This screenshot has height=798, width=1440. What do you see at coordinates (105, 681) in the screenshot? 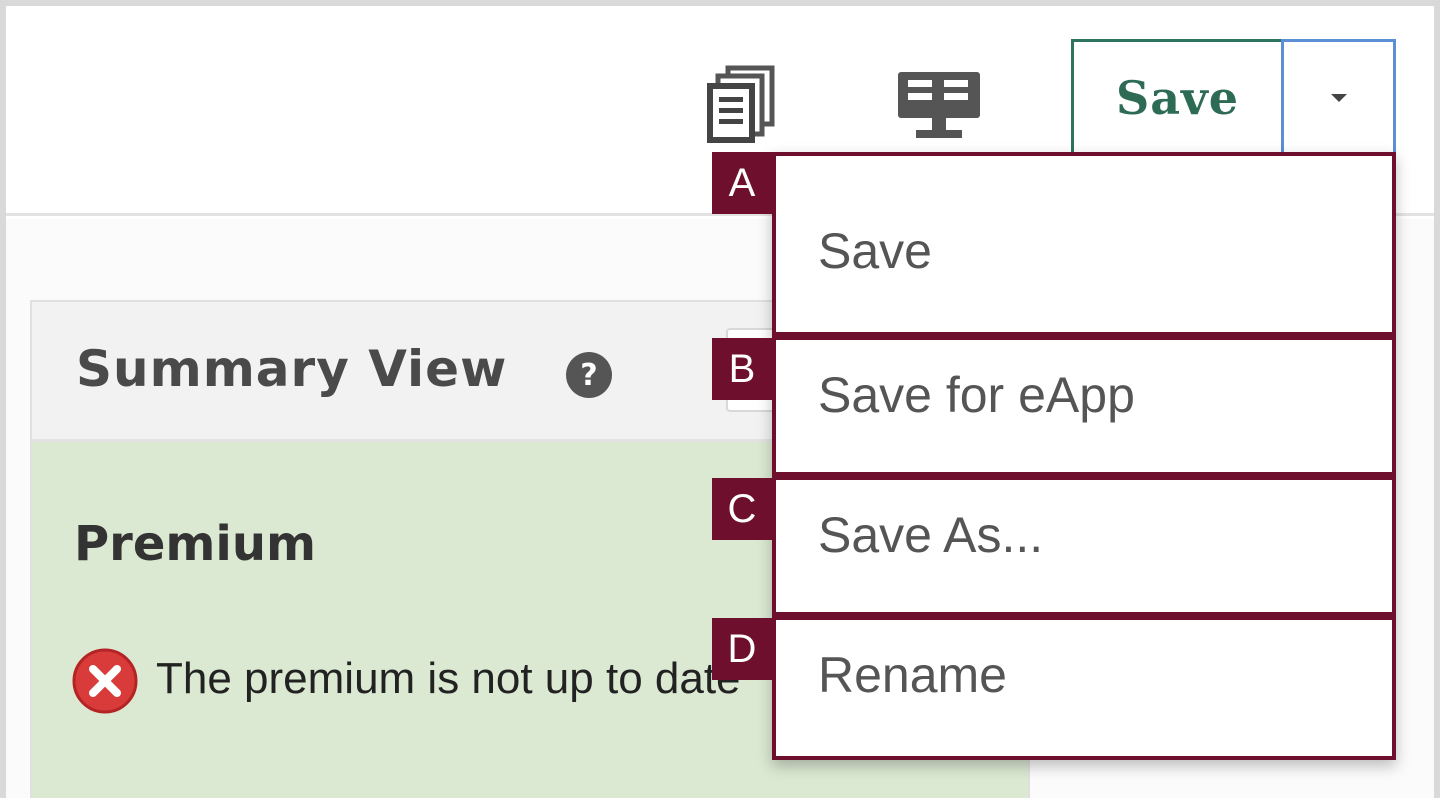
I see `error-x-icon` at bounding box center [105, 681].